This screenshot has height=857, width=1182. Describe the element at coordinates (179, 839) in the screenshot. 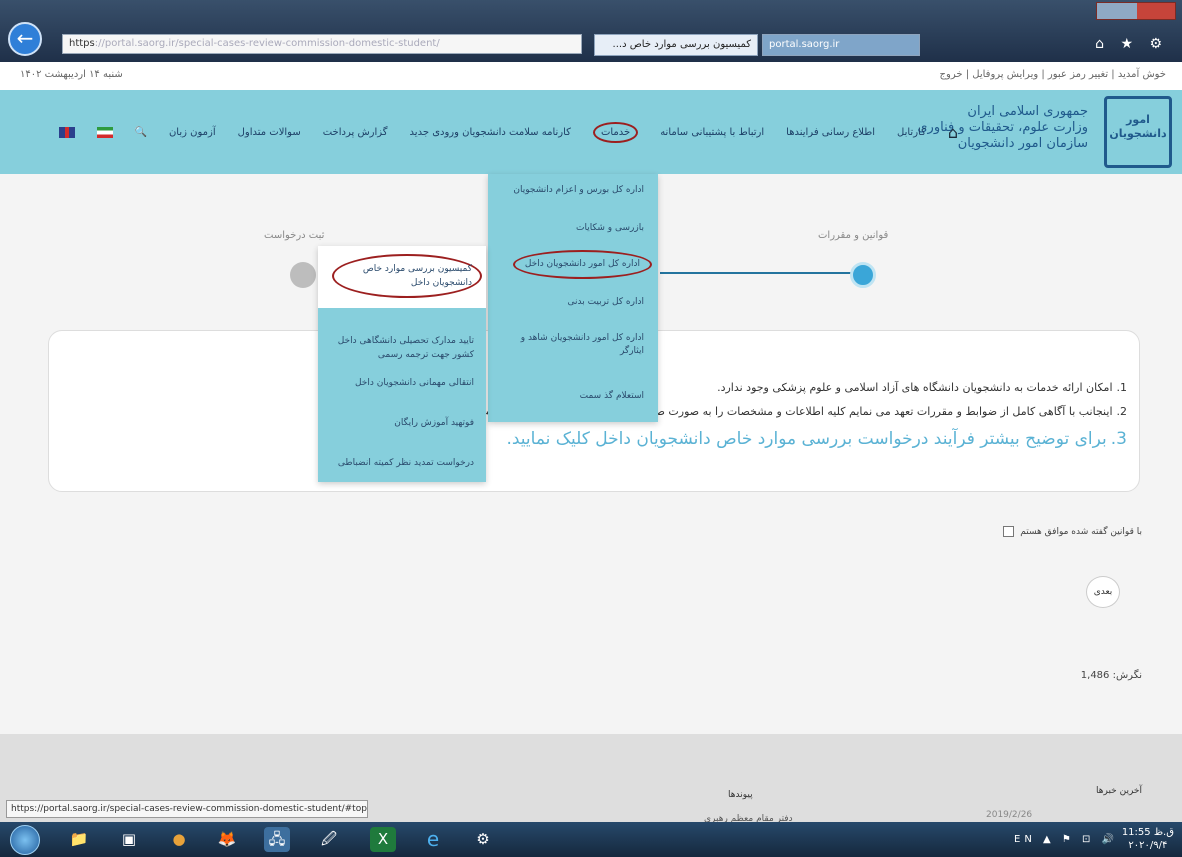

I see `chrome-icon: ●` at that location.